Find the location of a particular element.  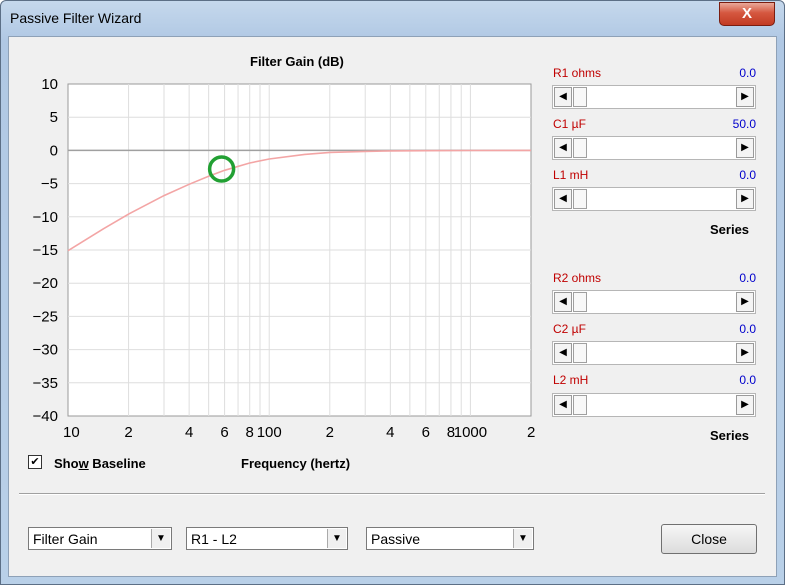

l2-label: L2 mH is located at coordinates (571, 380).